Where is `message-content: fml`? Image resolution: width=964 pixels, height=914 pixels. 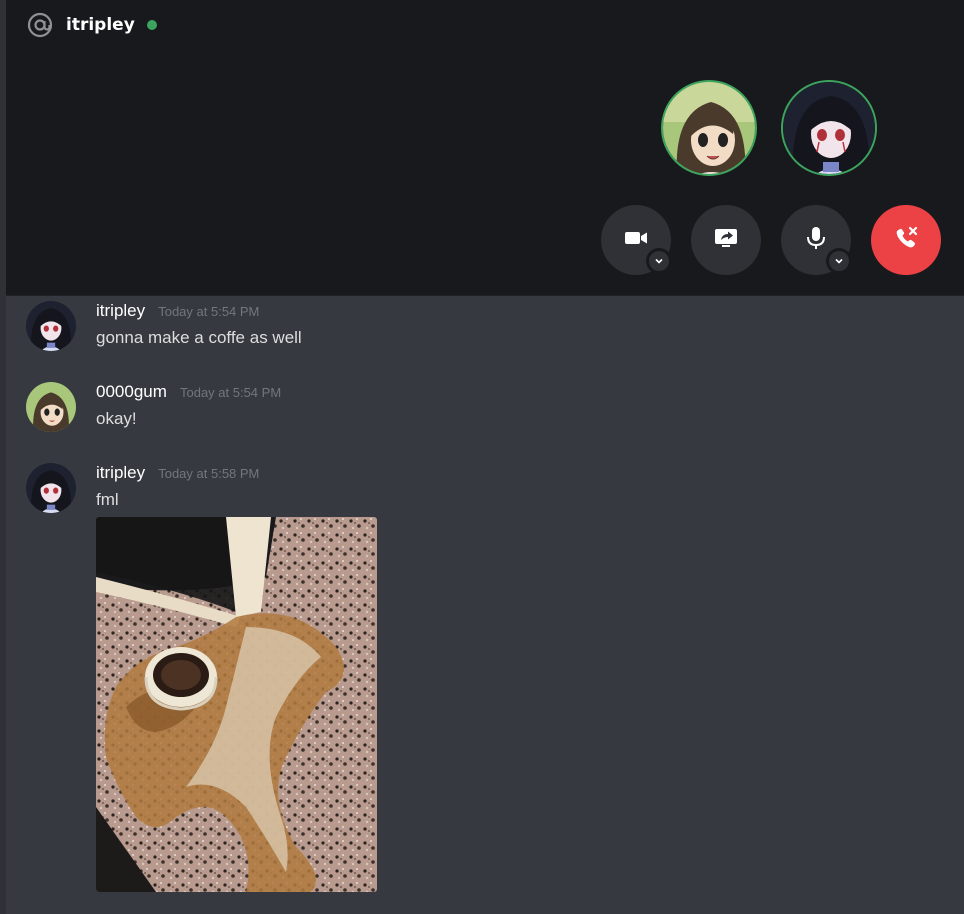 message-content: fml is located at coordinates (107, 499).